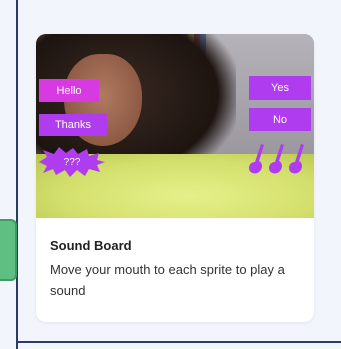  I want to click on sprite-burst: ???, so click(72, 162).